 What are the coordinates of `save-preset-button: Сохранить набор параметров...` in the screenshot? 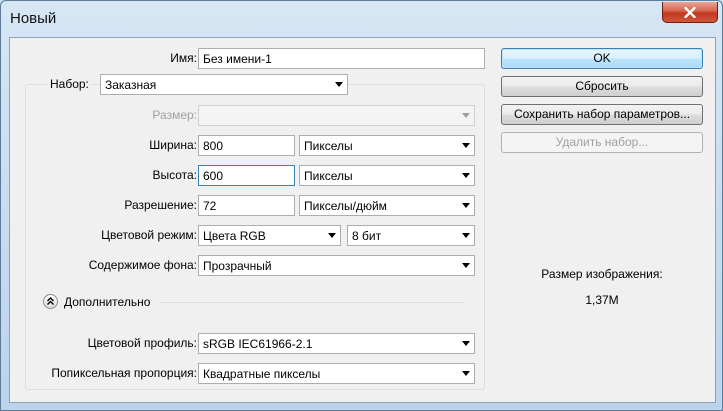 It's located at (602, 114).